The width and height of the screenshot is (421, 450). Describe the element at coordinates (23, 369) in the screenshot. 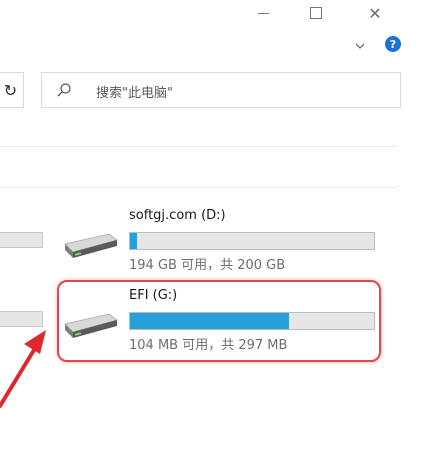

I see `annotation-arrow-icon` at that location.